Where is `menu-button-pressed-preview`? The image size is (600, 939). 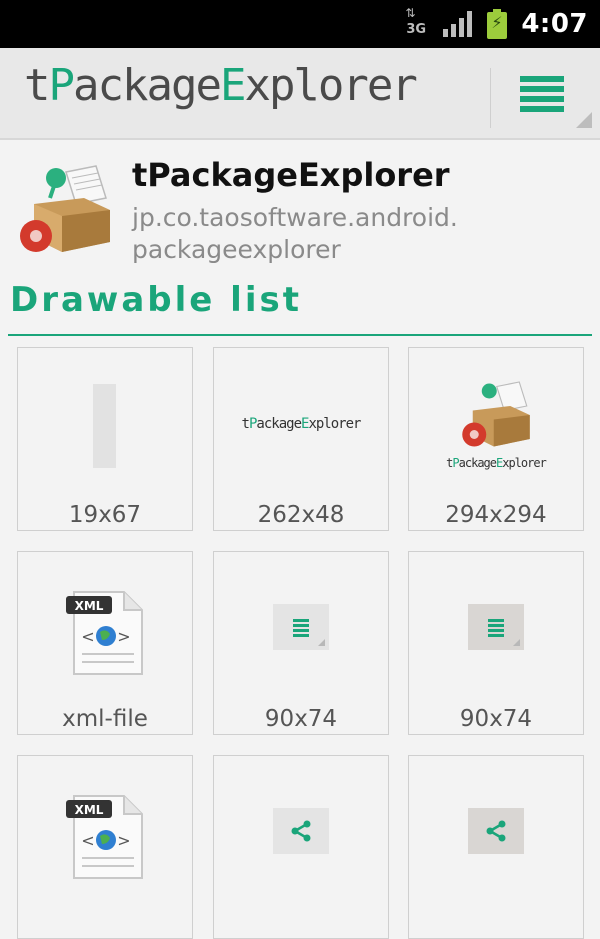 menu-button-pressed-preview is located at coordinates (496, 627).